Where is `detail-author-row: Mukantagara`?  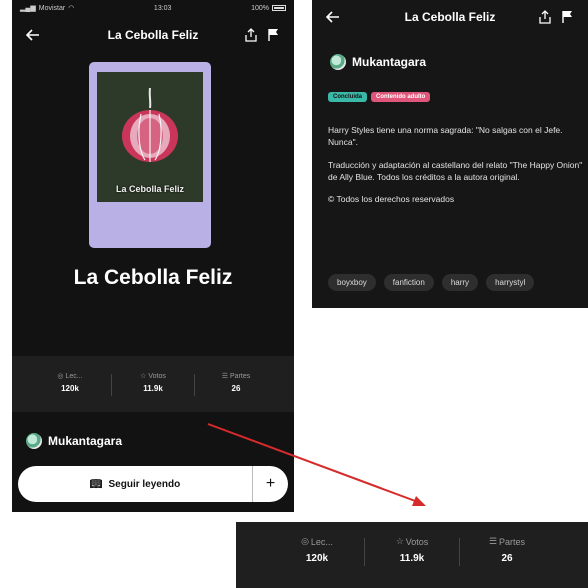
detail-author-row: Mukantagara is located at coordinates (378, 62).